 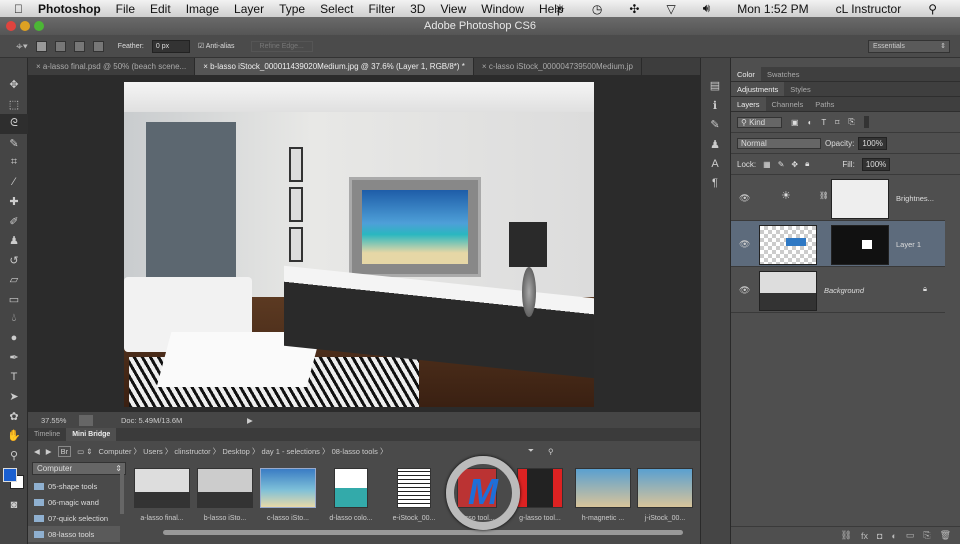 What do you see at coordinates (14, 124) in the screenshot?
I see `lasso-tool-icon: ᘓ` at bounding box center [14, 124].